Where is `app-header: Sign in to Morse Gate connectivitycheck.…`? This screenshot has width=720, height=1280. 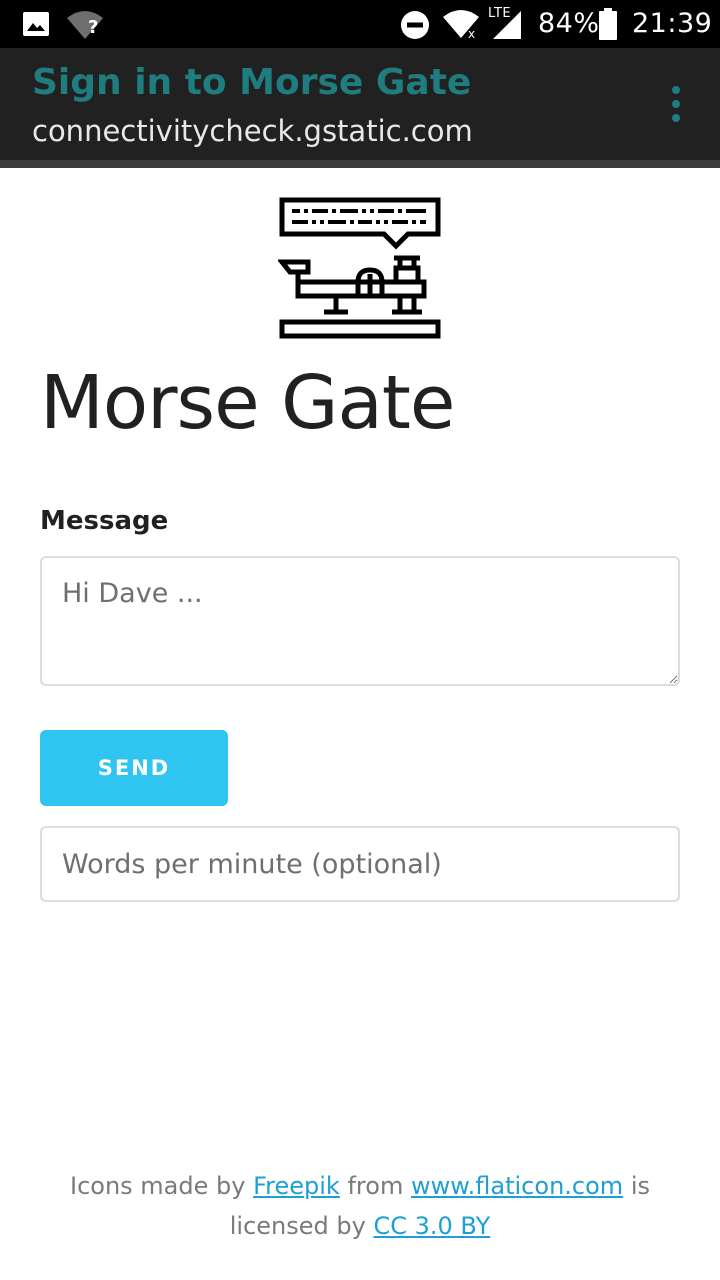 app-header: Sign in to Morse Gate connectivitycheck.… is located at coordinates (360, 104).